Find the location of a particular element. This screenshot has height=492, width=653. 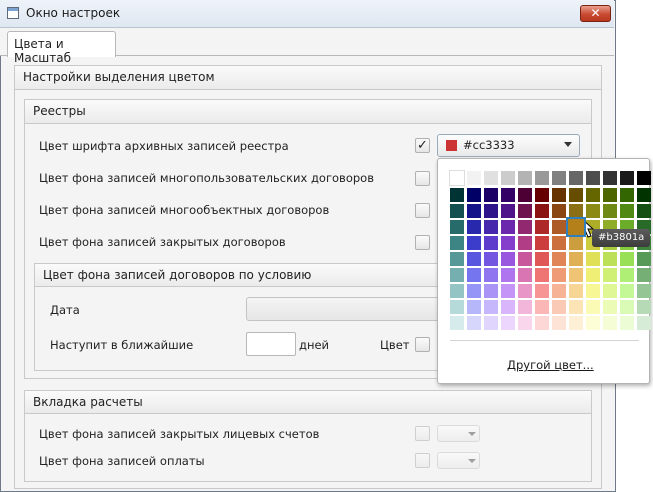

multiobject-checkbox is located at coordinates (422, 210).